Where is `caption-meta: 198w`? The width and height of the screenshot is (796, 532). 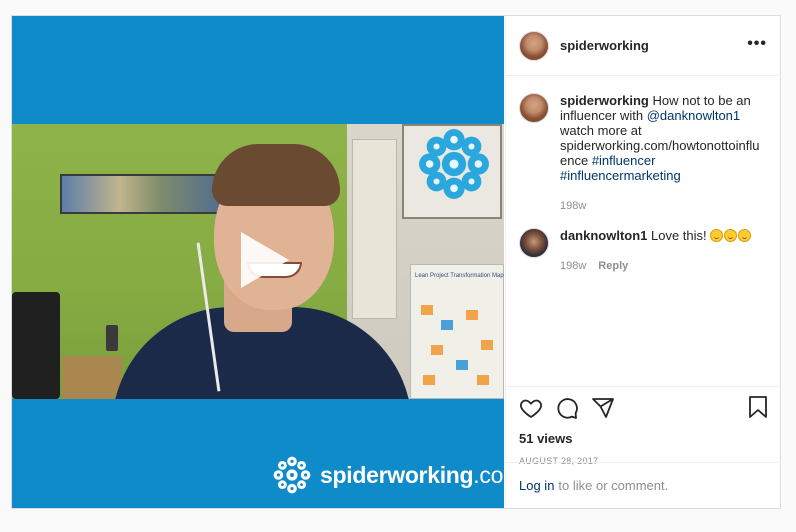
caption-meta: 198w is located at coordinates (662, 206).